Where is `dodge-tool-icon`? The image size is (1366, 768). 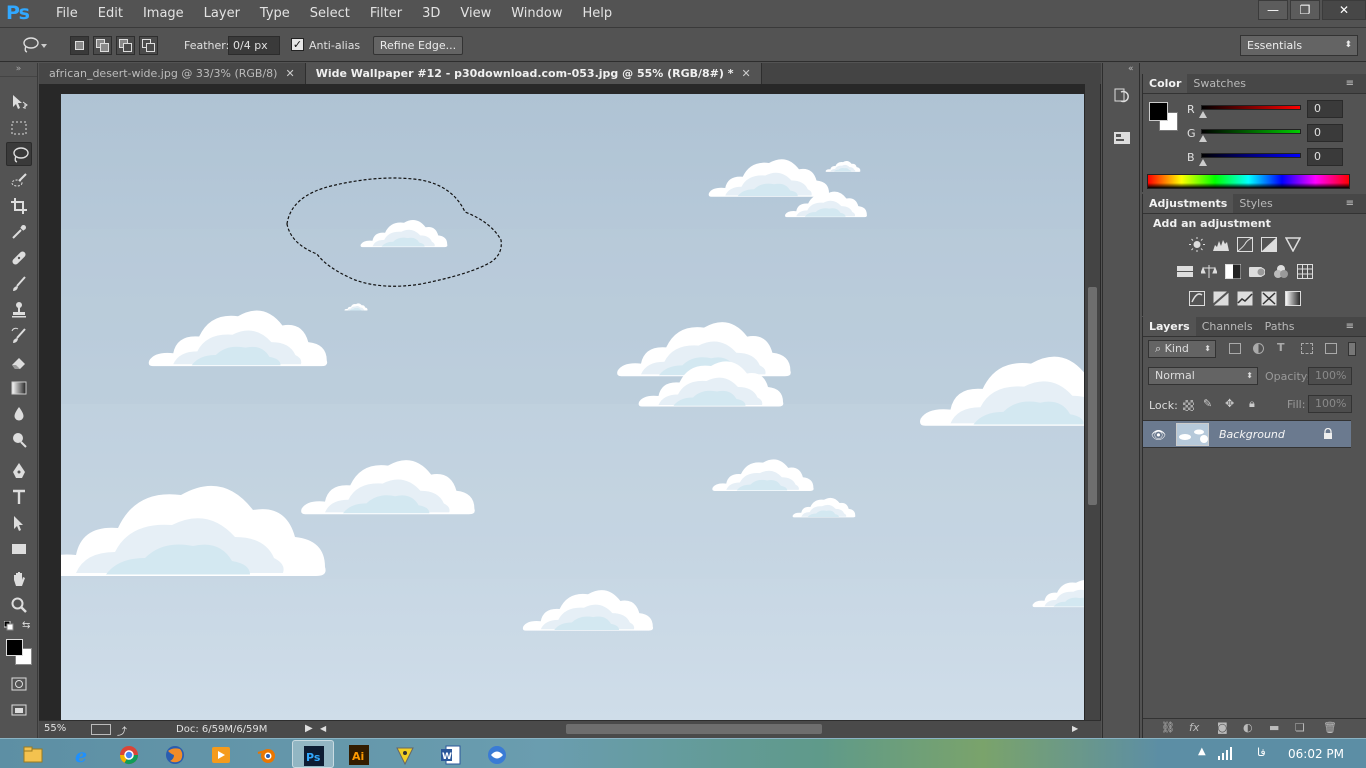 dodge-tool-icon is located at coordinates (19, 440).